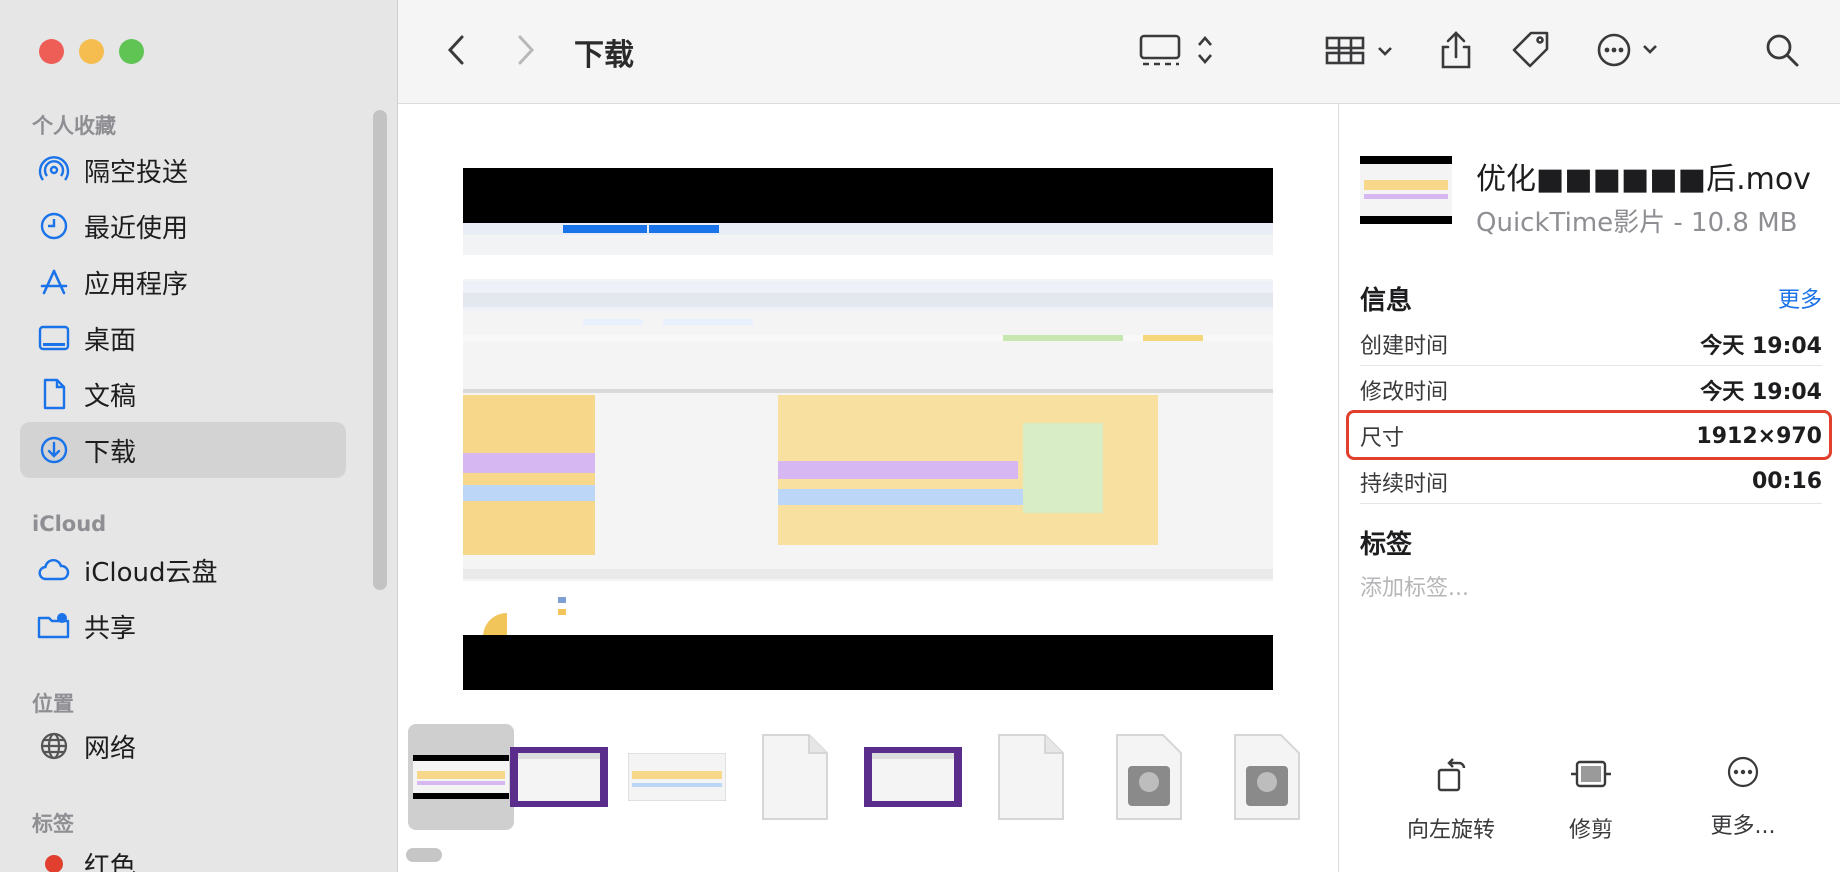 This screenshot has height=872, width=1840. Describe the element at coordinates (461, 777) in the screenshot. I see `thumbnail-current-video` at that location.